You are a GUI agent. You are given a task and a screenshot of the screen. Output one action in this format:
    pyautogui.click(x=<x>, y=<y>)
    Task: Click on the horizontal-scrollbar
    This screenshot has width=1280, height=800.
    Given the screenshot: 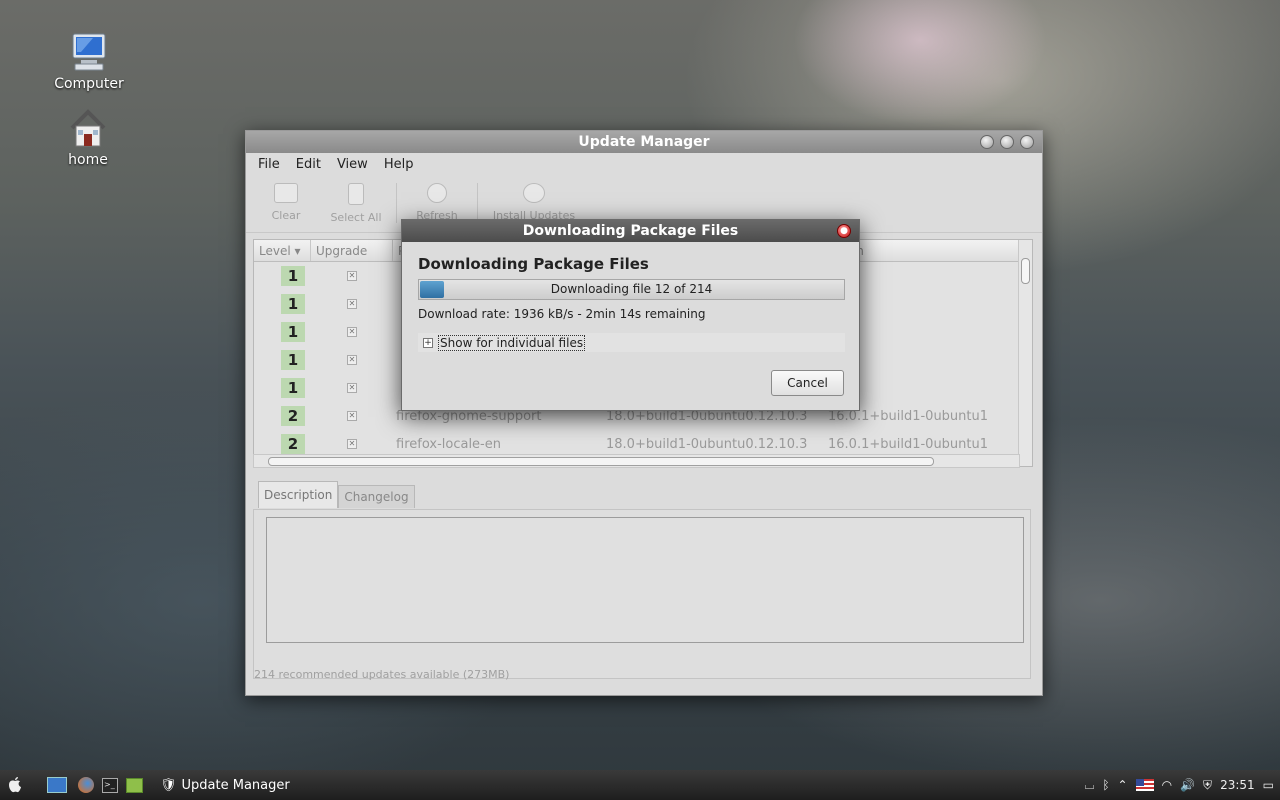 What is the action you would take?
    pyautogui.click(x=636, y=461)
    